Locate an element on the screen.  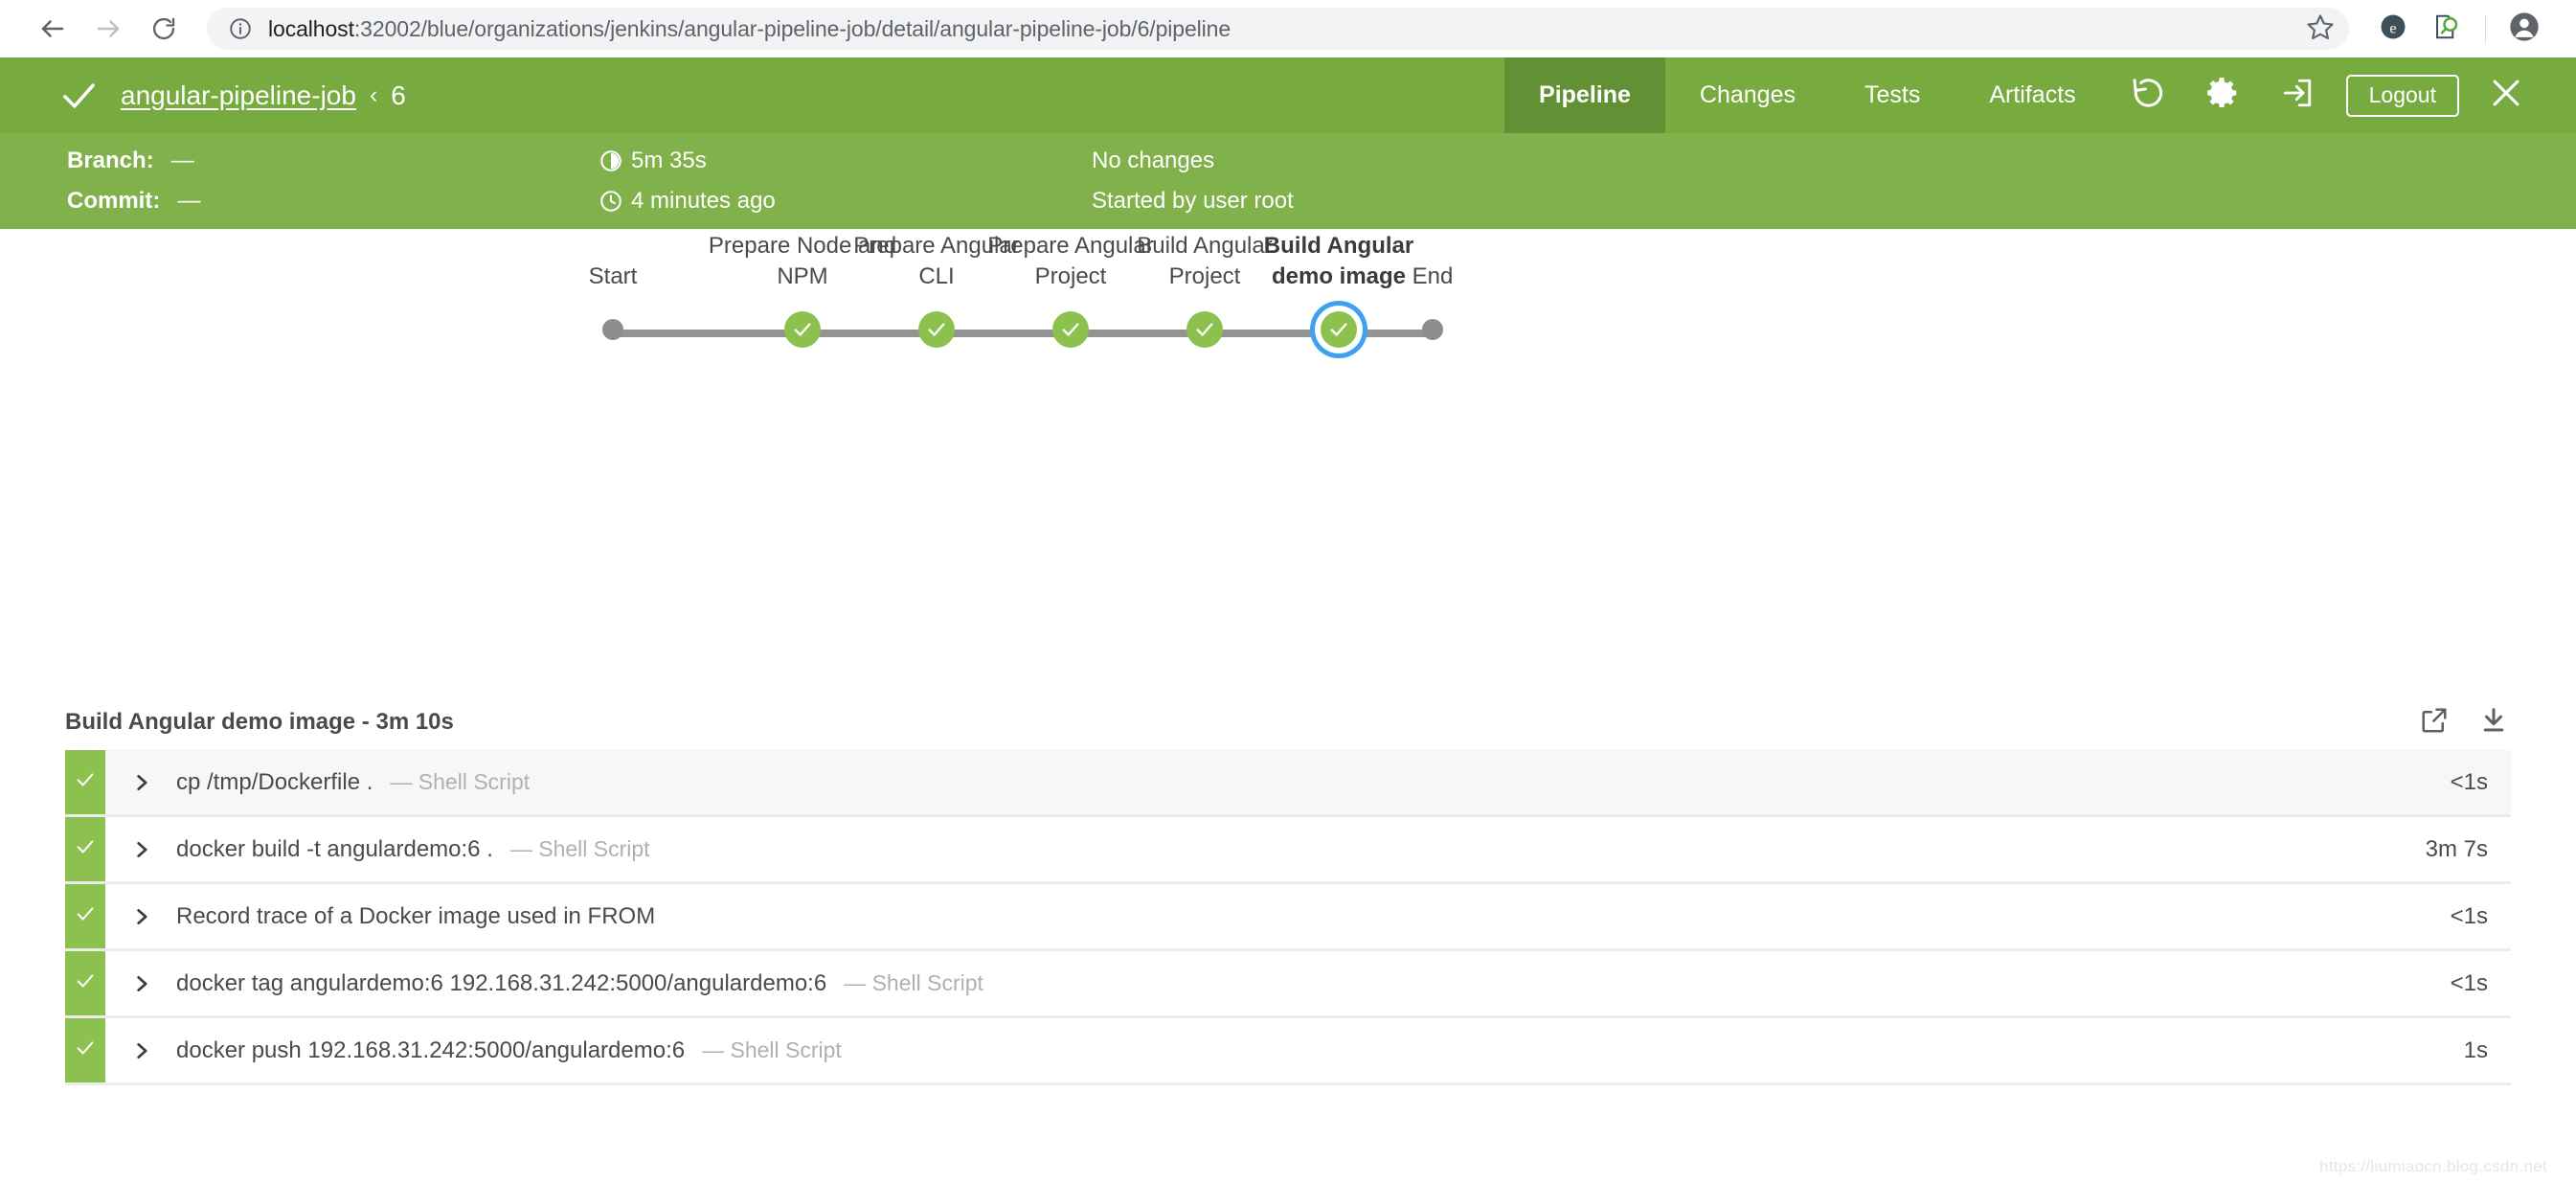
extension-icon: e is located at coordinates (2393, 29).